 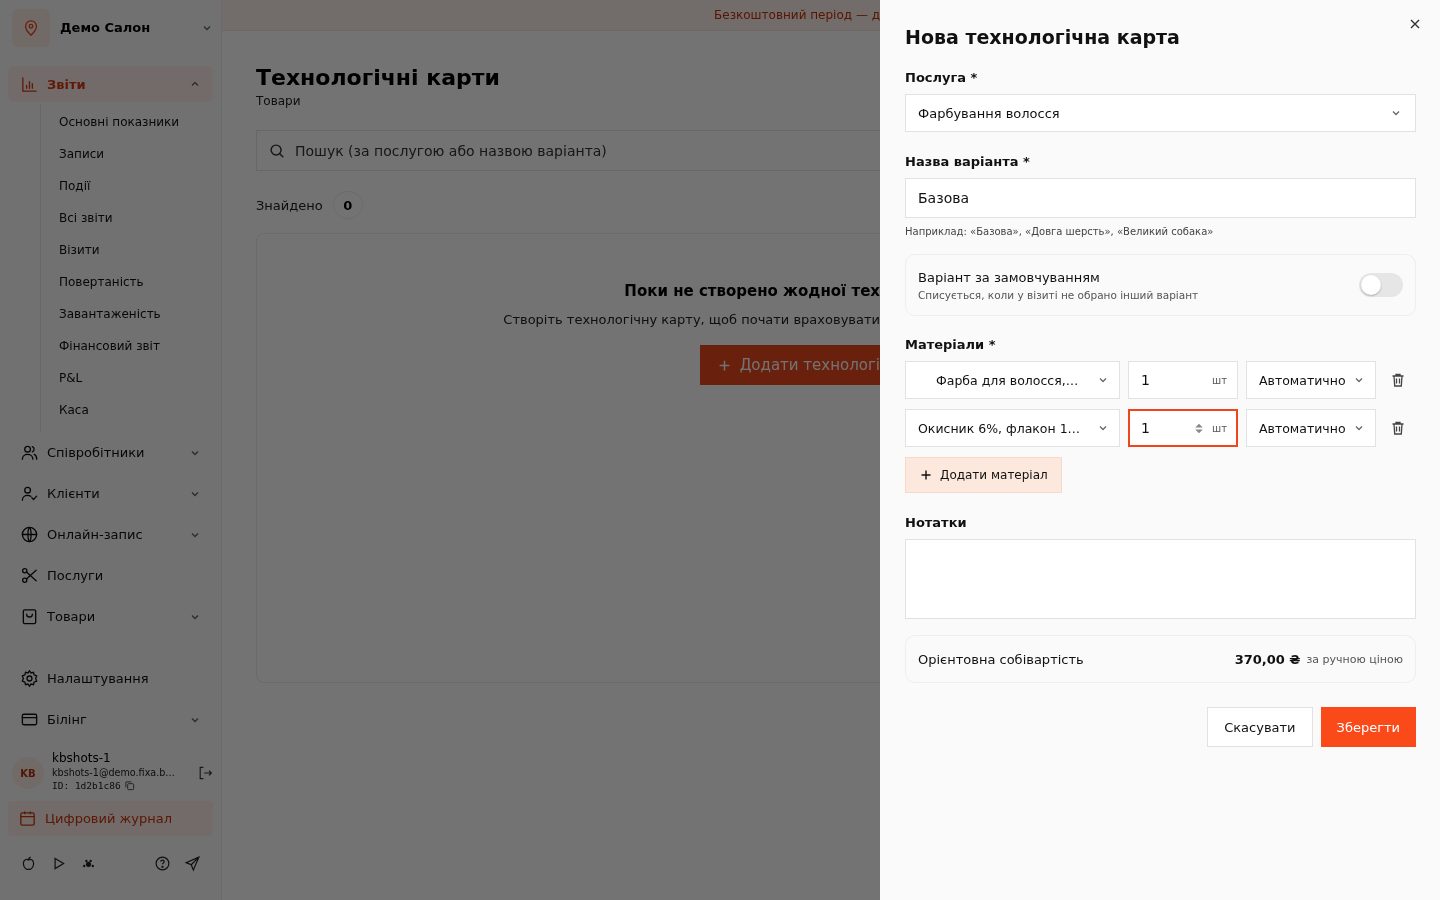 I want to click on toggle-switch, so click(x=1381, y=285).